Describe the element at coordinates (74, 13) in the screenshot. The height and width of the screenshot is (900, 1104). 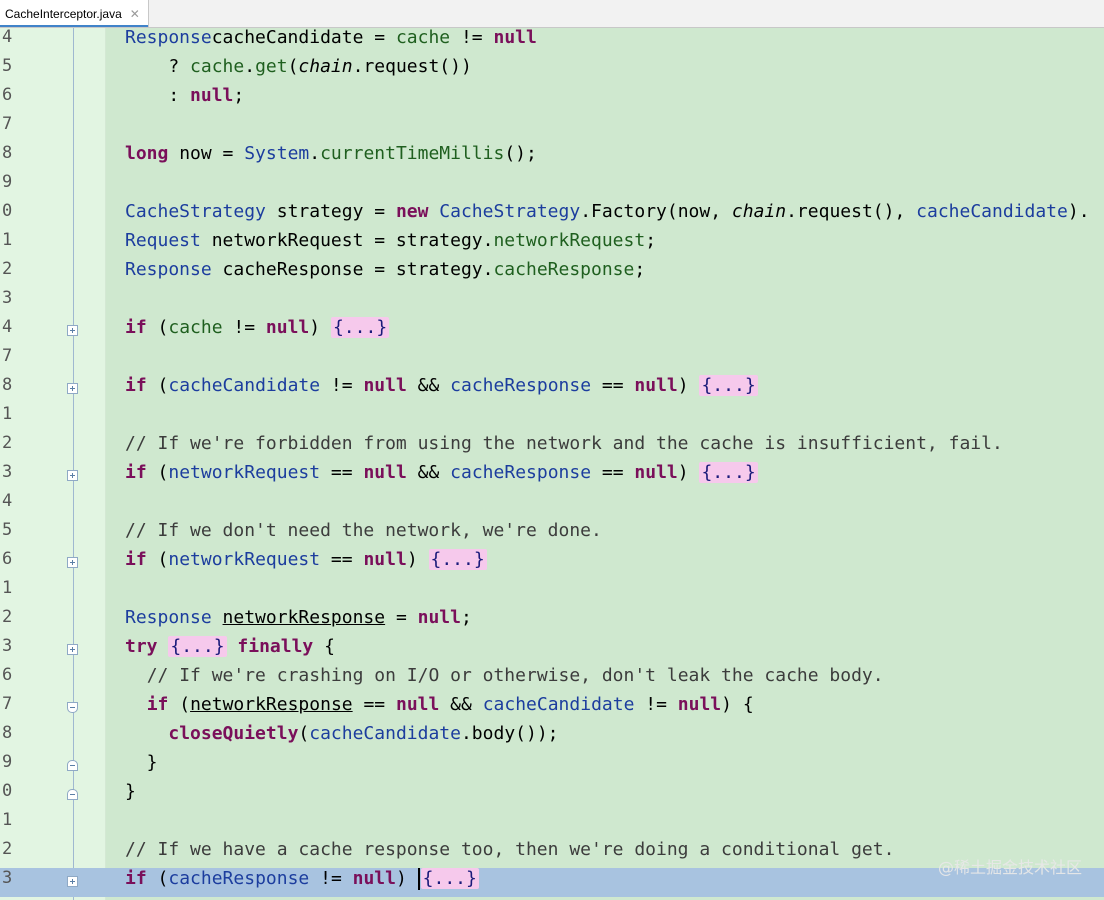
I see `file-tab: CacheInterceptor.java ✕` at that location.